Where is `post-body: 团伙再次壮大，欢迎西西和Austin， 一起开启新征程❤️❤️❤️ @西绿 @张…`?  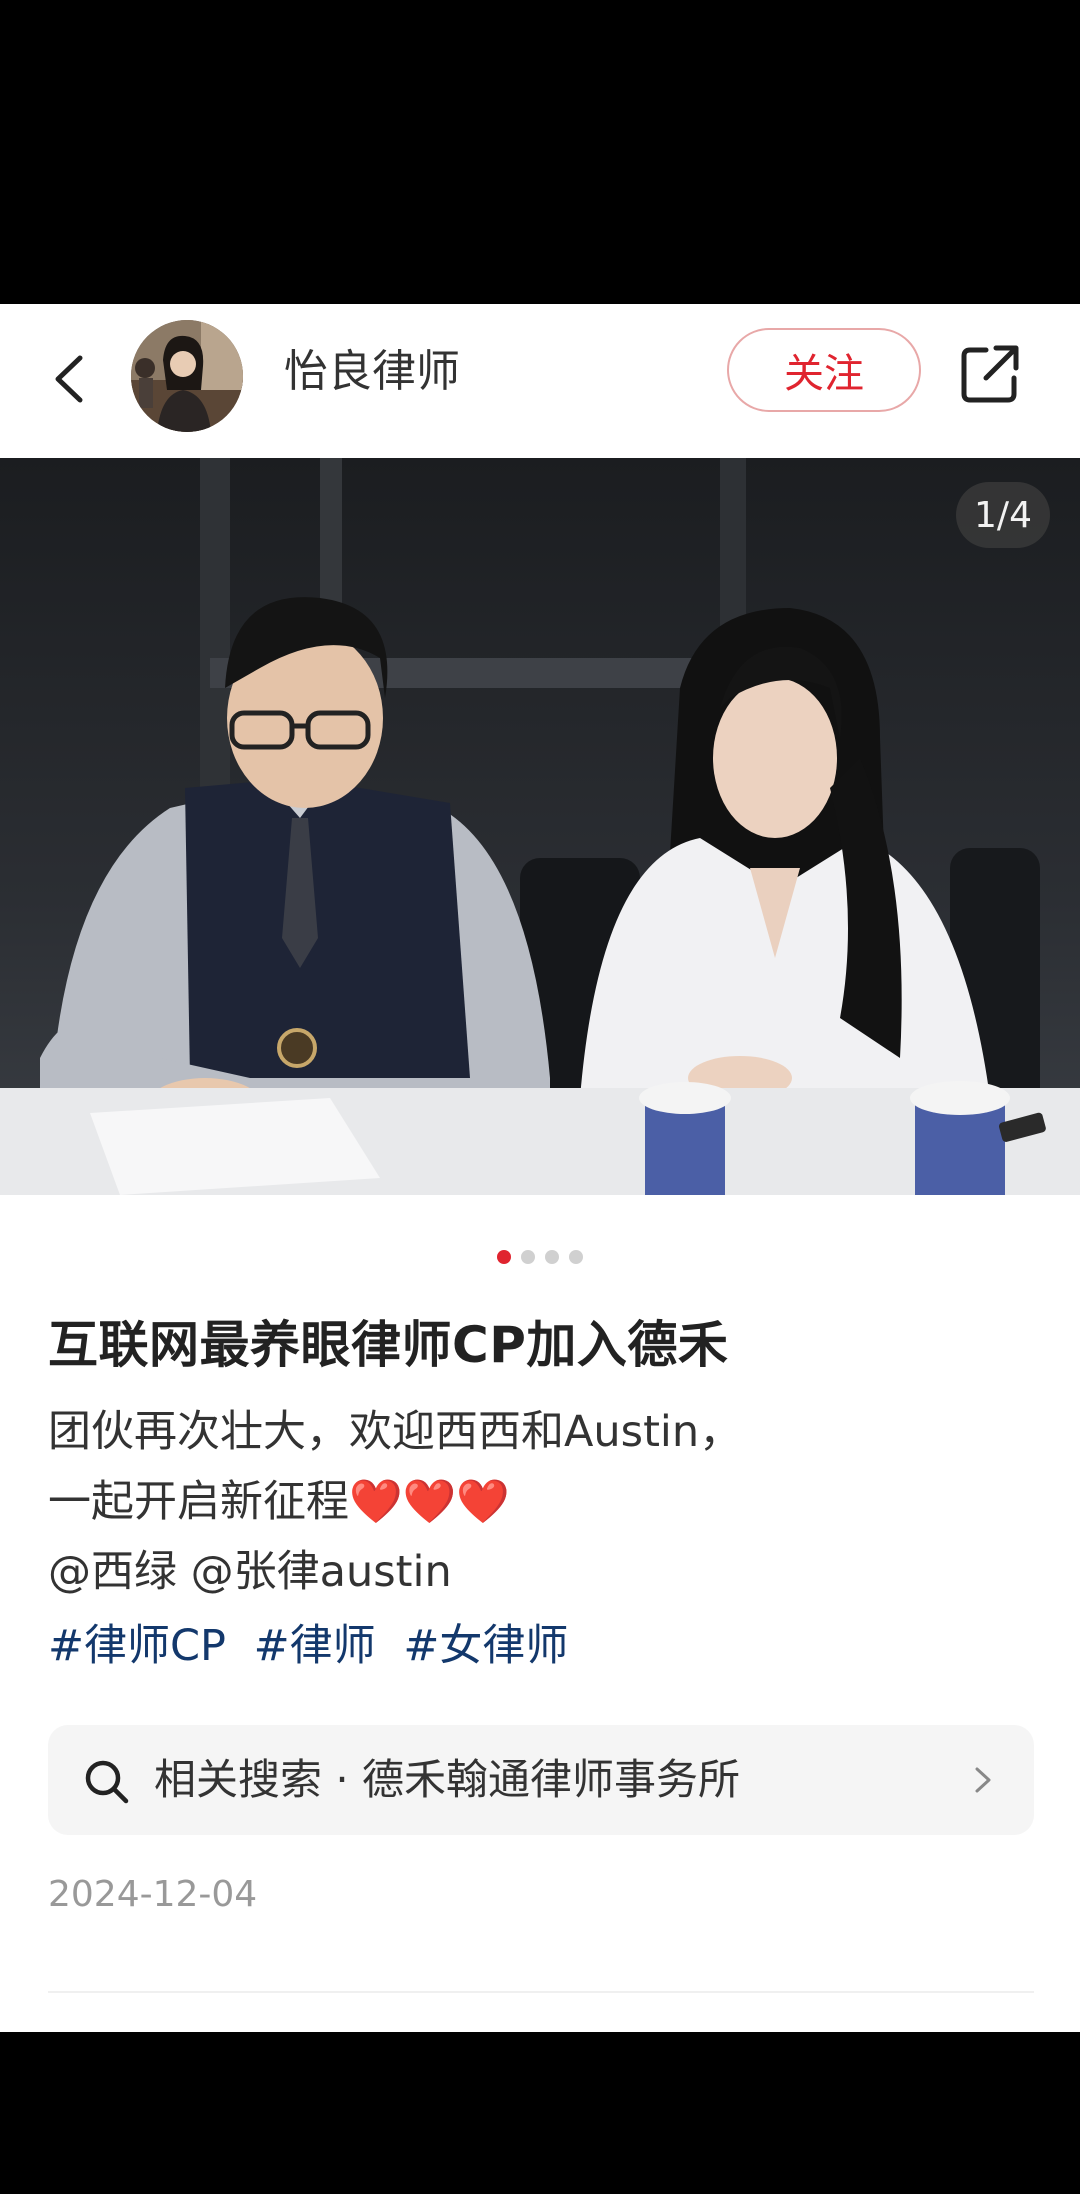
post-body: 团伙再次壮大，欢迎西西和Austin， 一起开启新征程❤️❤️❤️ @西绿 @张… is located at coordinates (395, 1539).